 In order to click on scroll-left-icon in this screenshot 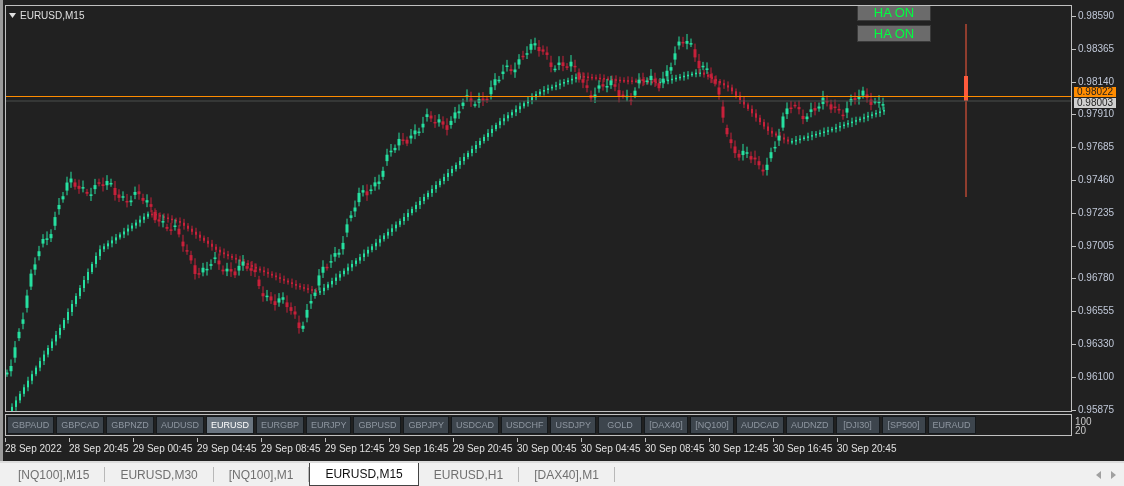, I will do `click(1098, 474)`.